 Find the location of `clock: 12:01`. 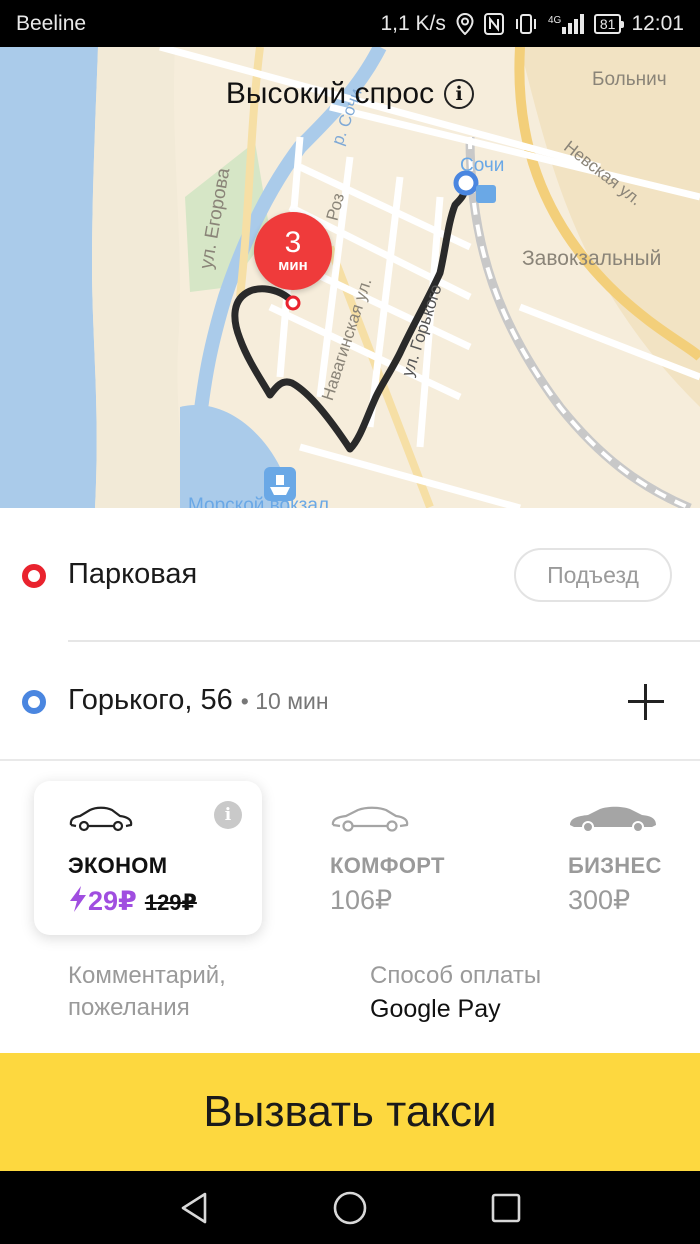

clock: 12:01 is located at coordinates (657, 23).